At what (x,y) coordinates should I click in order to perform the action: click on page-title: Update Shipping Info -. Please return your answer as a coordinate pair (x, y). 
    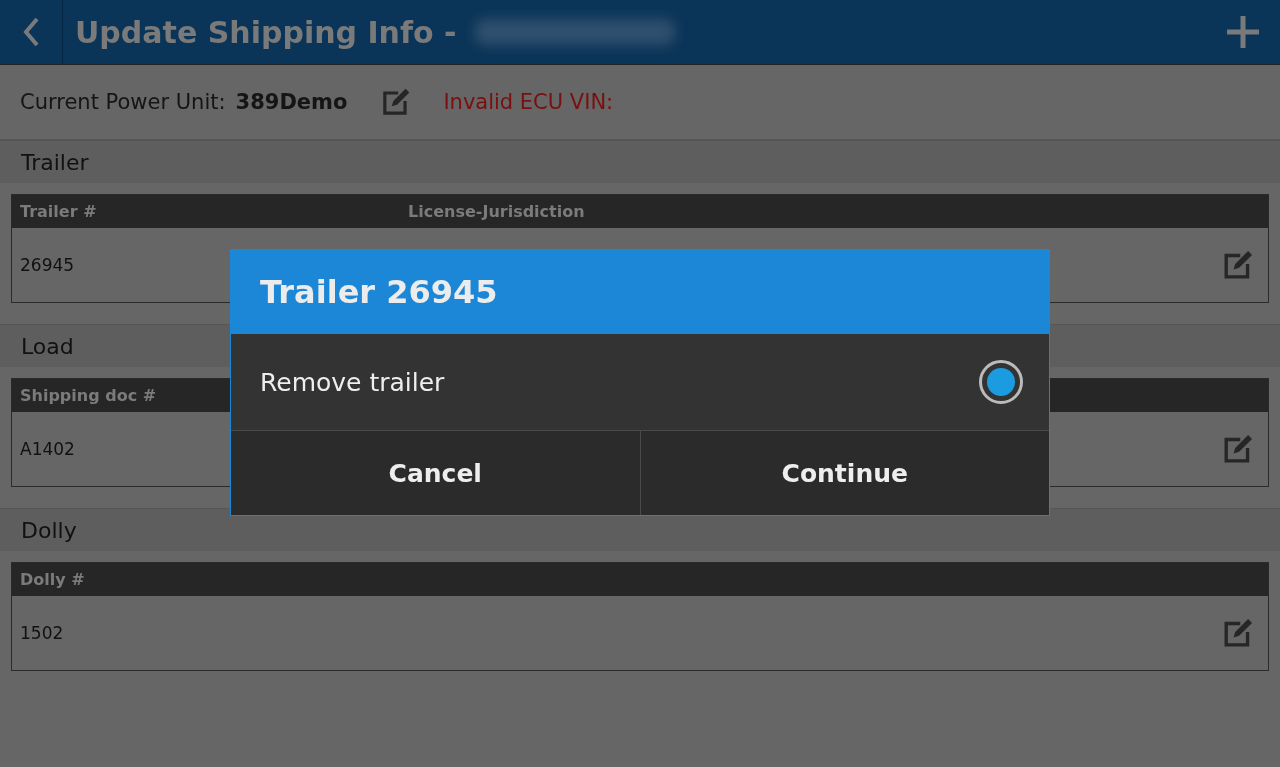
    Looking at the image, I should click on (266, 32).